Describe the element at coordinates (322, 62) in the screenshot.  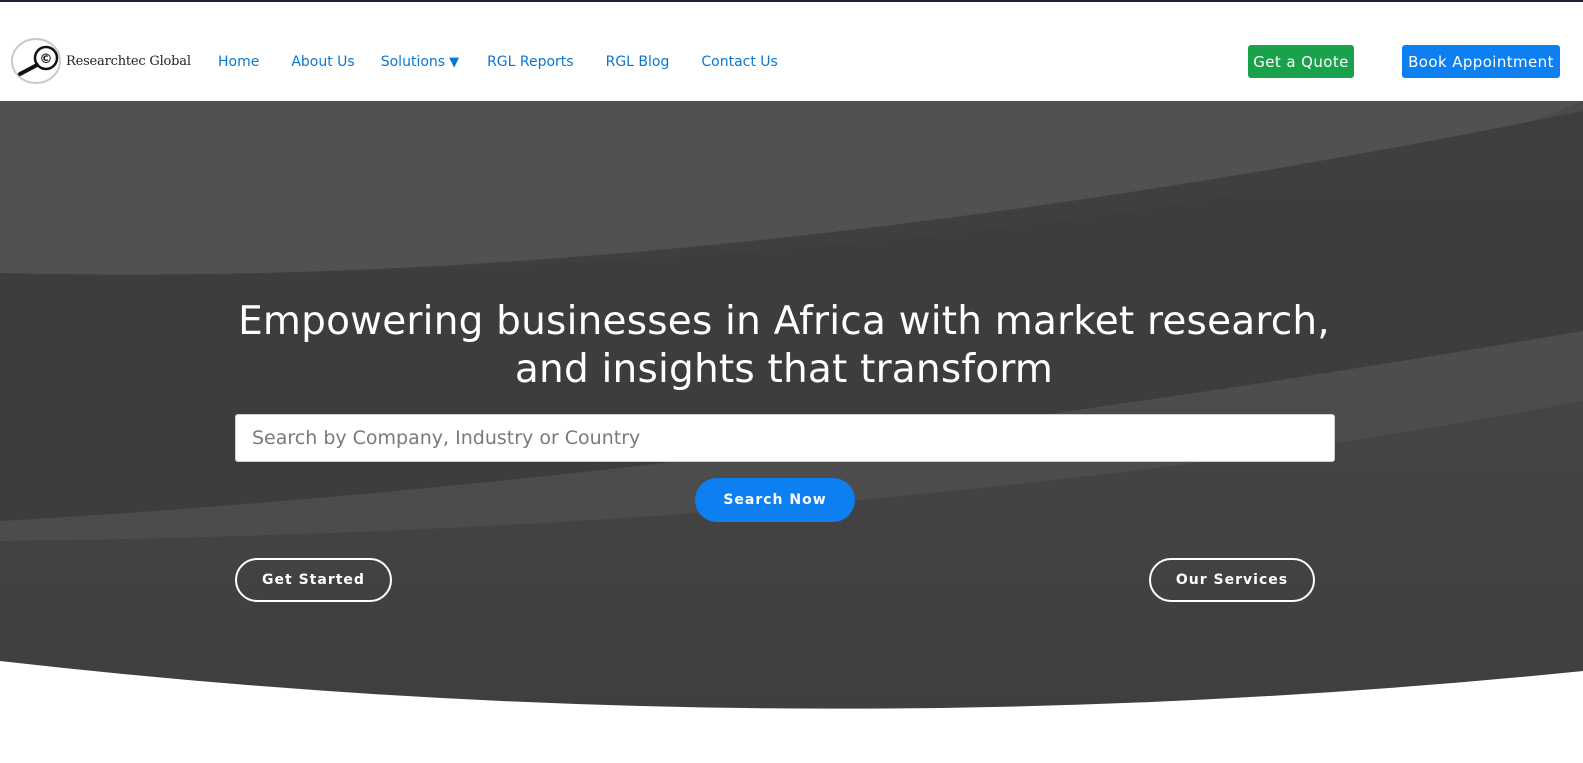
I see `nav-about-us: About Us` at that location.